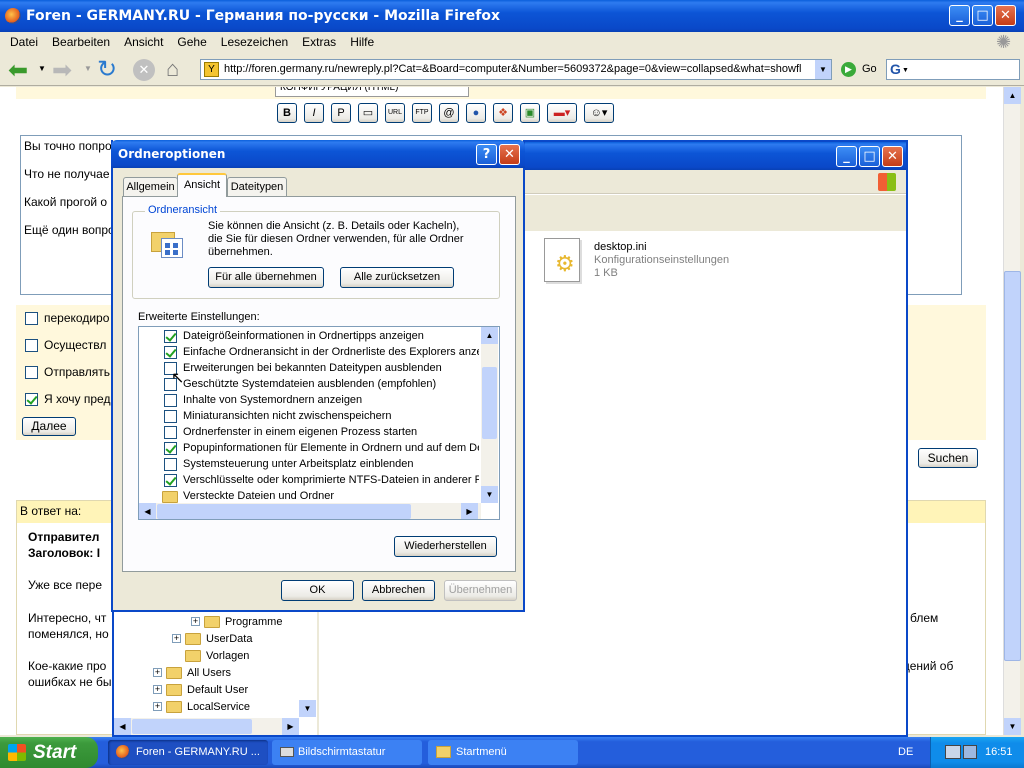 The height and width of the screenshot is (768, 1024). What do you see at coordinates (214, 639) in the screenshot?
I see `tree-item: + UserData` at bounding box center [214, 639].